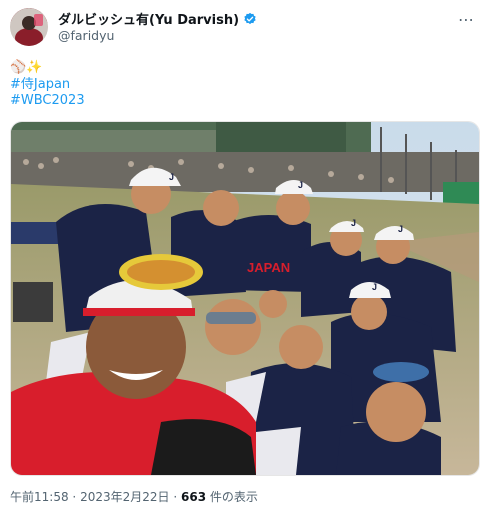 This screenshot has height=522, width=485. I want to click on tweet-time: 午前11:58, so click(39, 497).